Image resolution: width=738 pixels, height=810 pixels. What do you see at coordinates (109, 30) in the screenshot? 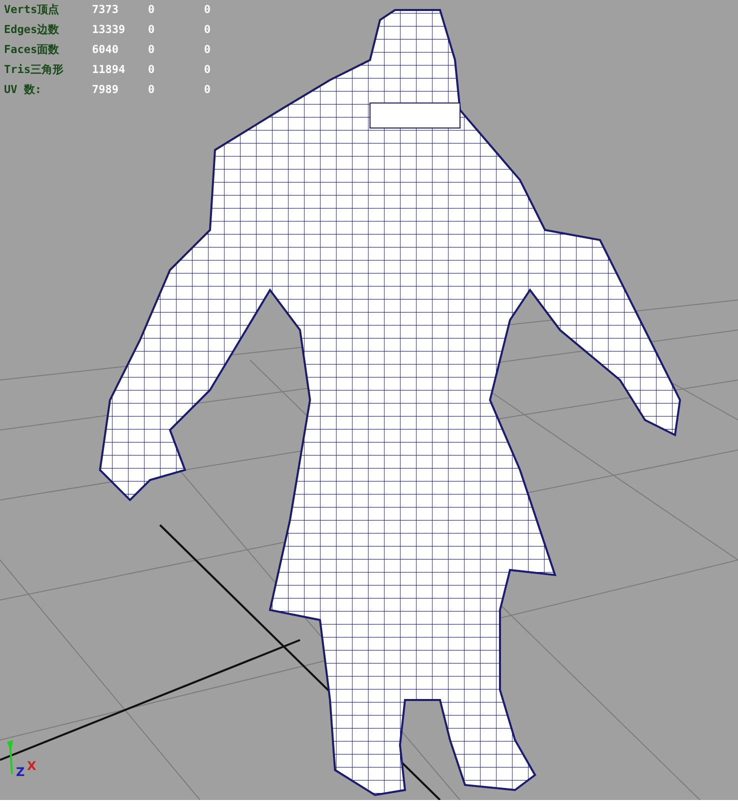
I see `stat-value: 13339` at bounding box center [109, 30].